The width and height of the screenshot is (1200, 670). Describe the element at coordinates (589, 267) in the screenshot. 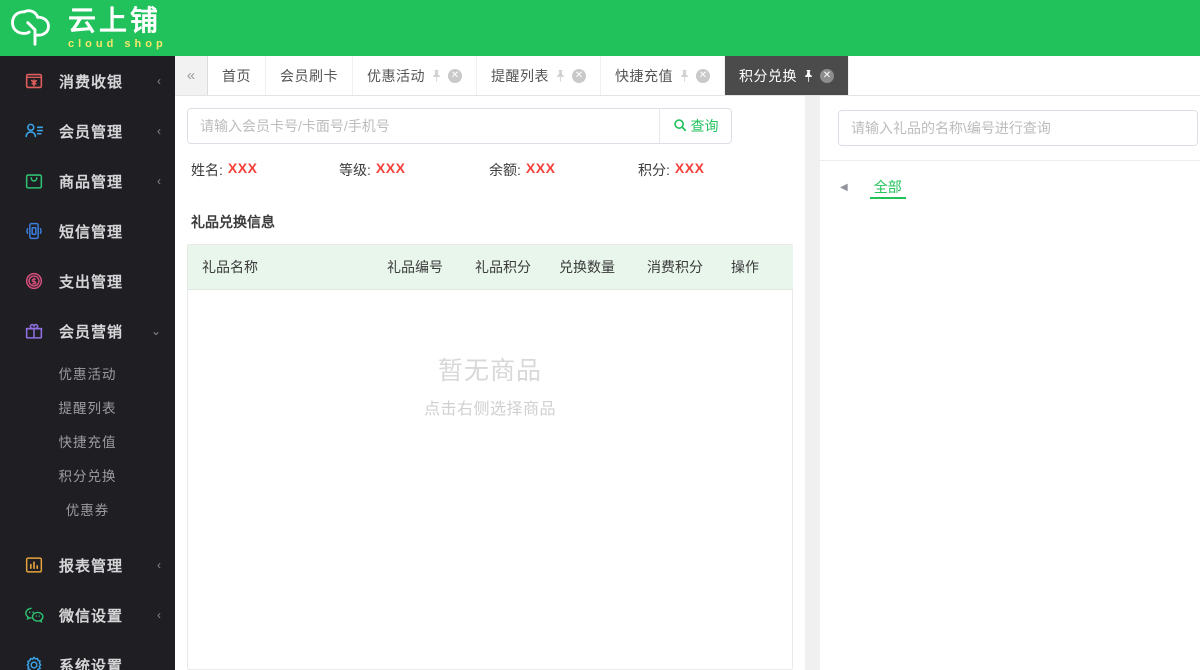

I see `column-header-quantity: 兑换数量` at that location.